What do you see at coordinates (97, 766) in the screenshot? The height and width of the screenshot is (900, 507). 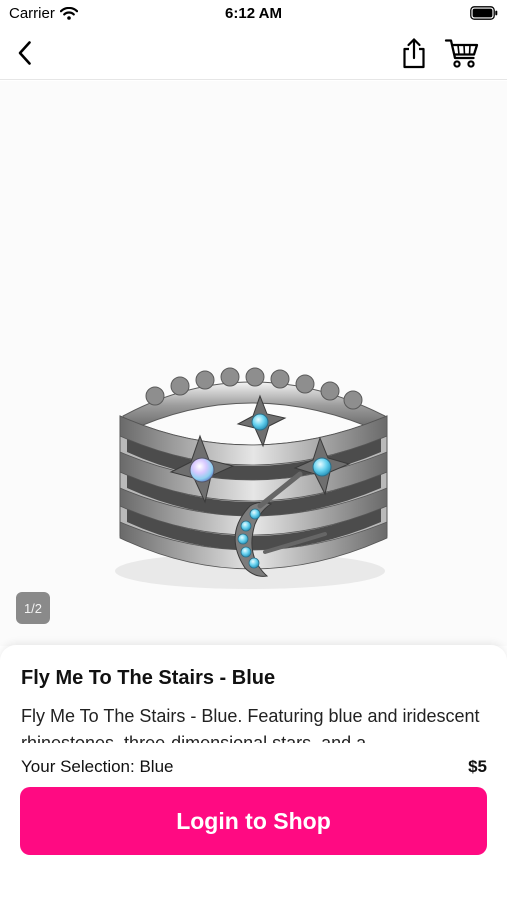 I see `selection-label: Your Selection: Blue` at bounding box center [97, 766].